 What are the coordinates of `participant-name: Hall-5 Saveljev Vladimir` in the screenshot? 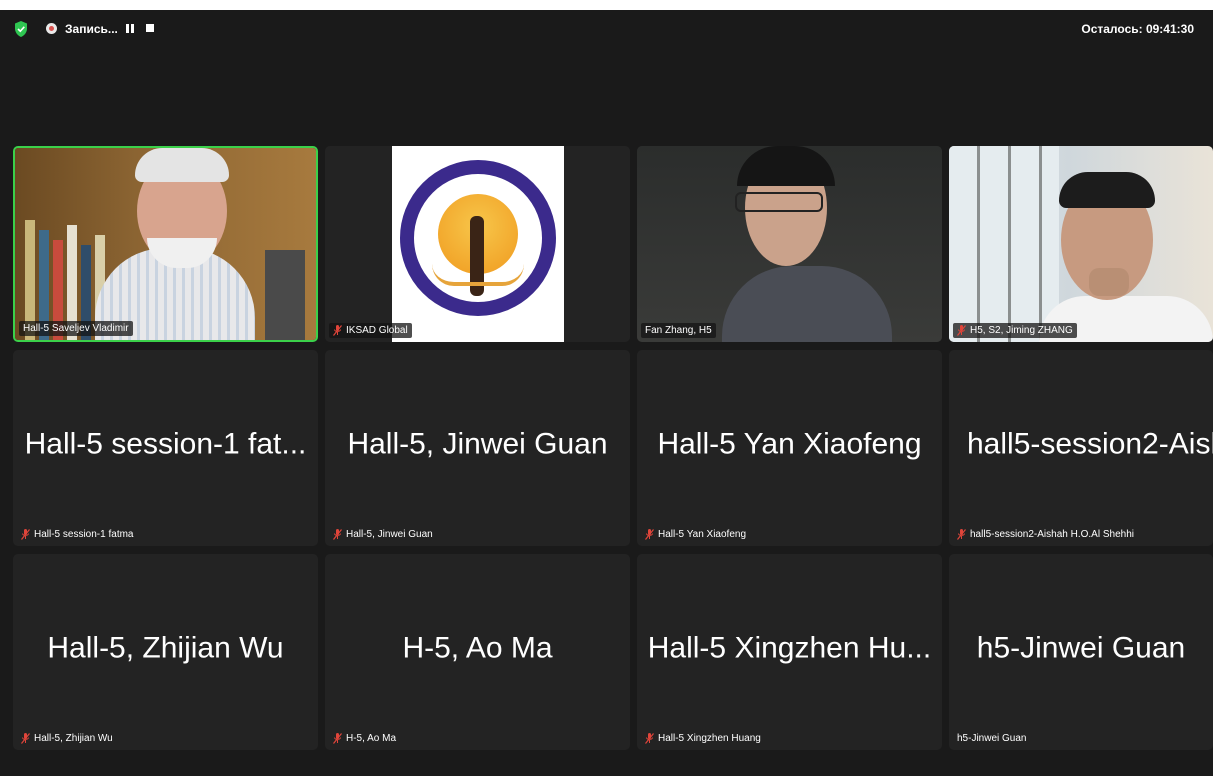 It's located at (76, 328).